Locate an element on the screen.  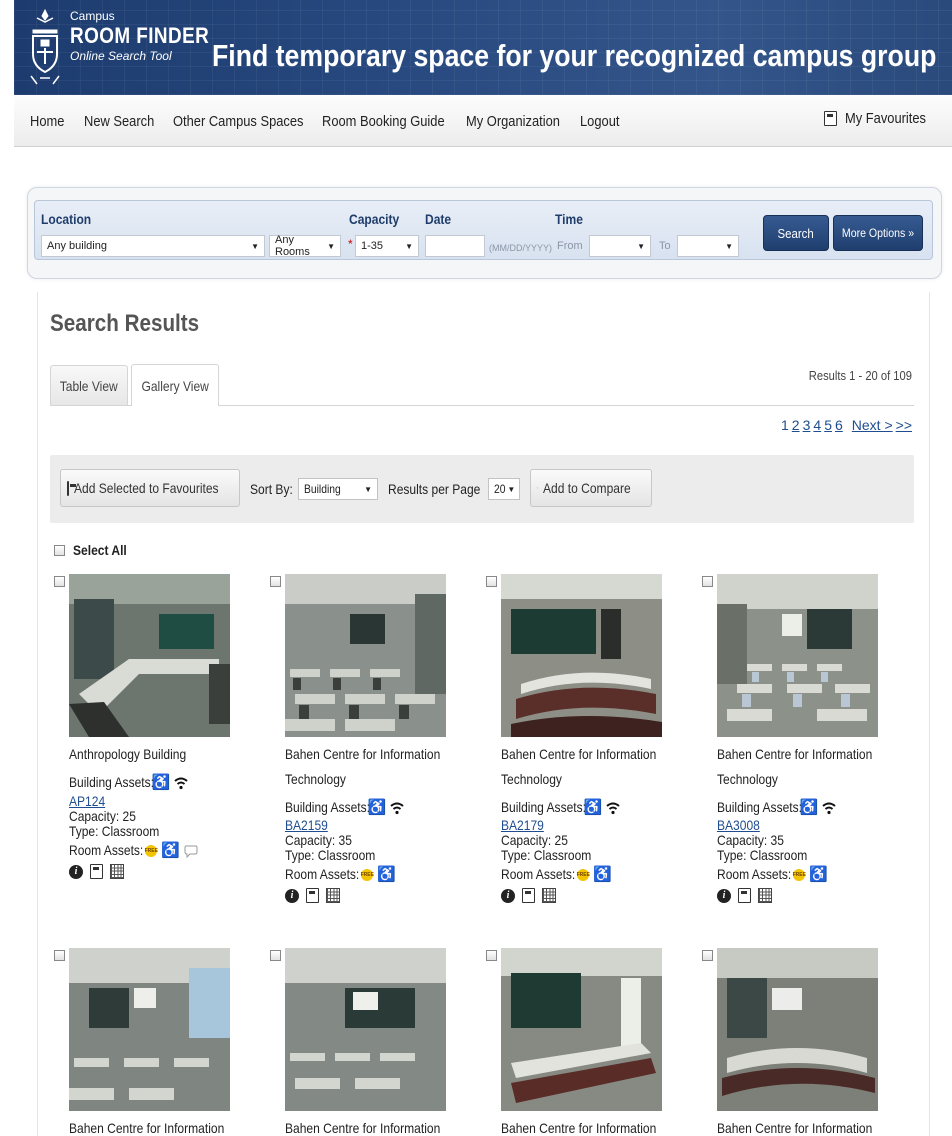
page-current: 1 is located at coordinates (785, 425).